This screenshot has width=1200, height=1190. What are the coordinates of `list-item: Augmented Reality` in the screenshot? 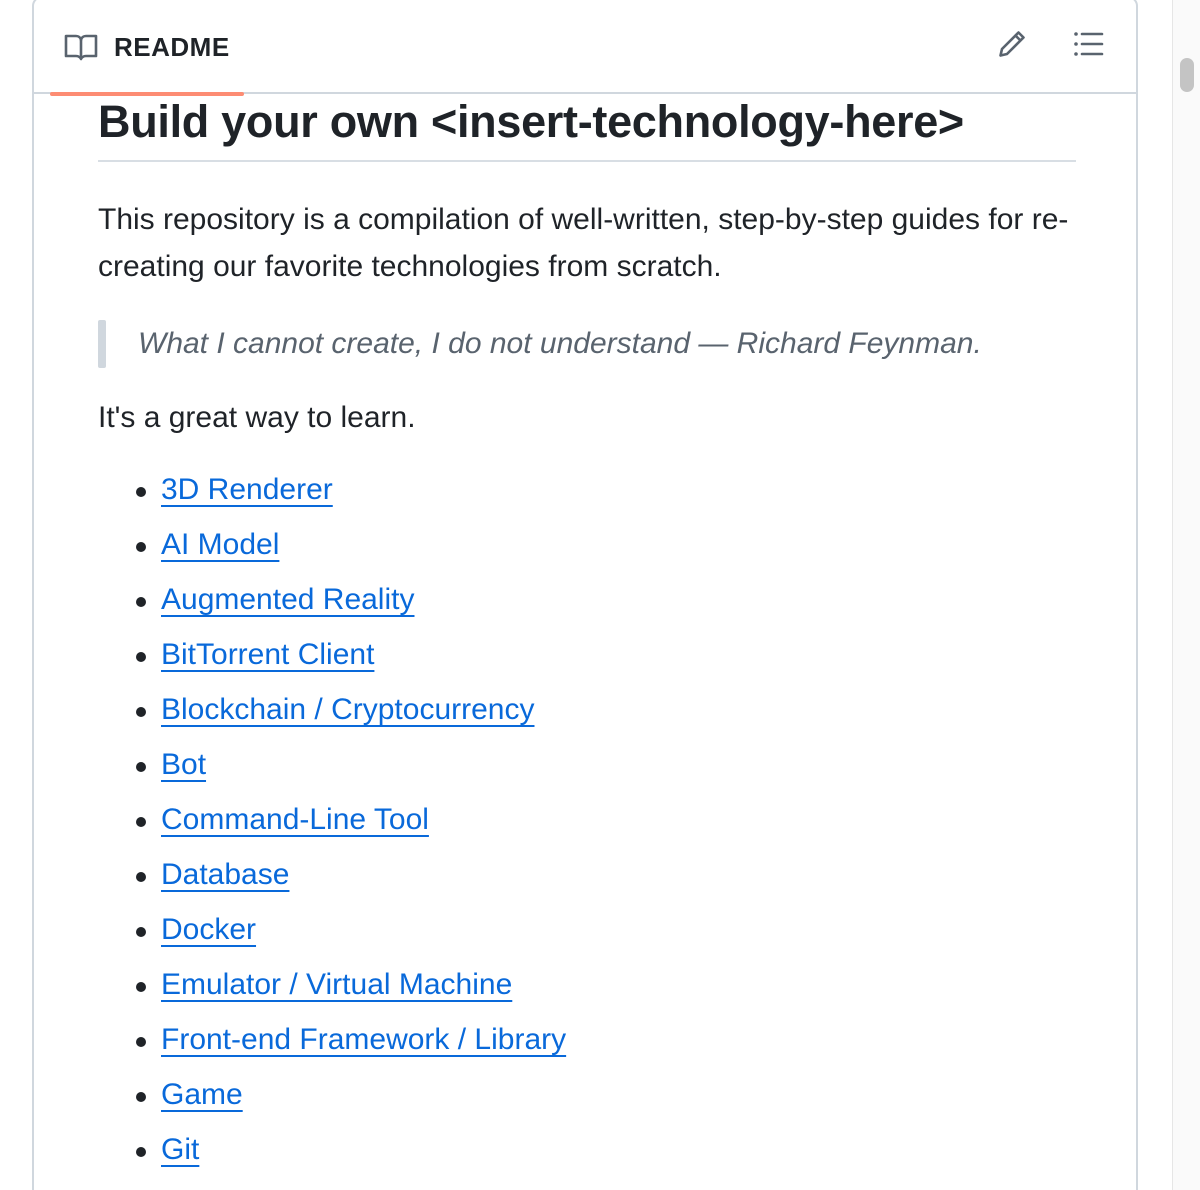 It's located at (587, 605).